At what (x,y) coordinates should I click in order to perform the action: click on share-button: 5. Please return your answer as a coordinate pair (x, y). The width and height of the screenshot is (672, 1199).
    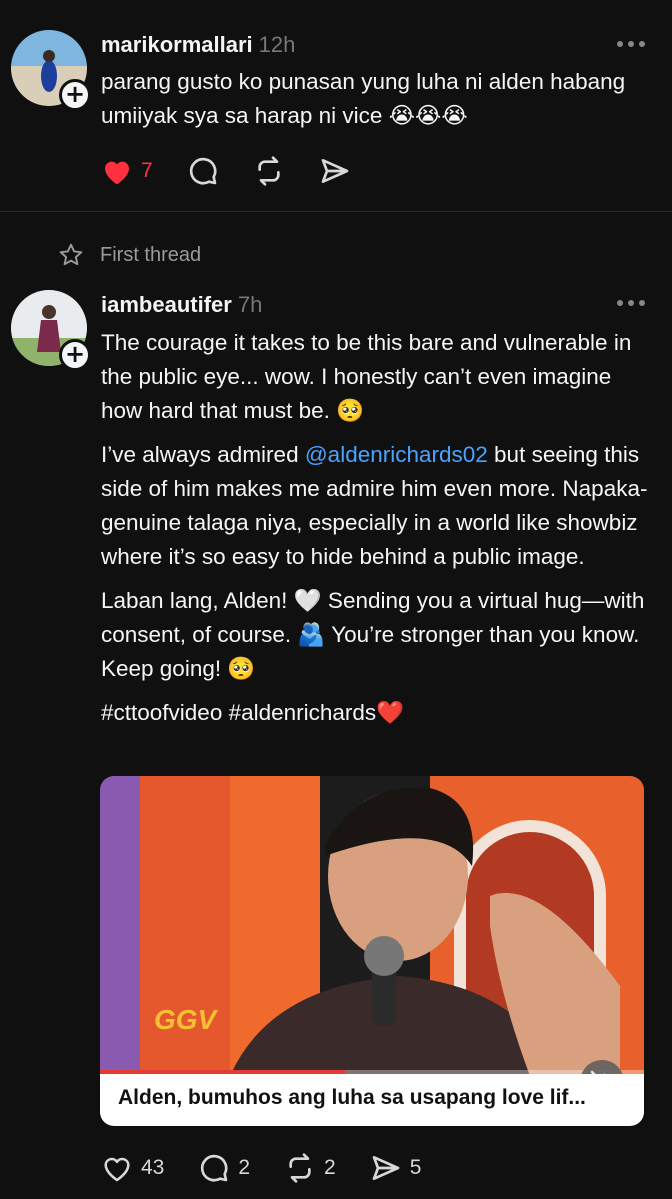
    Looking at the image, I should click on (396, 1168).